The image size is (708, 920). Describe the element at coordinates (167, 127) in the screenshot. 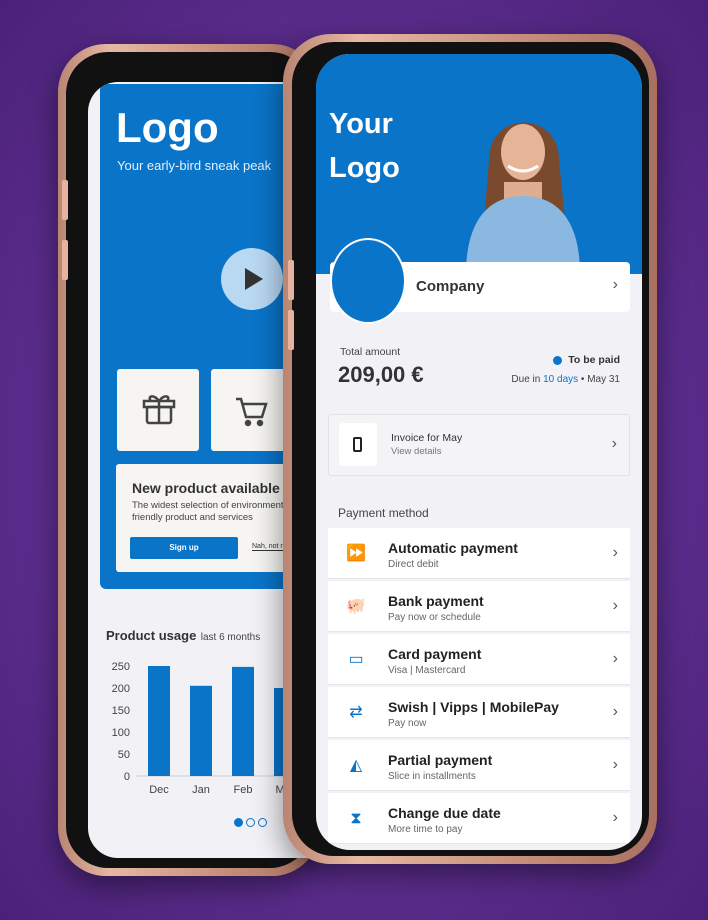

I see `logo: Logo` at that location.